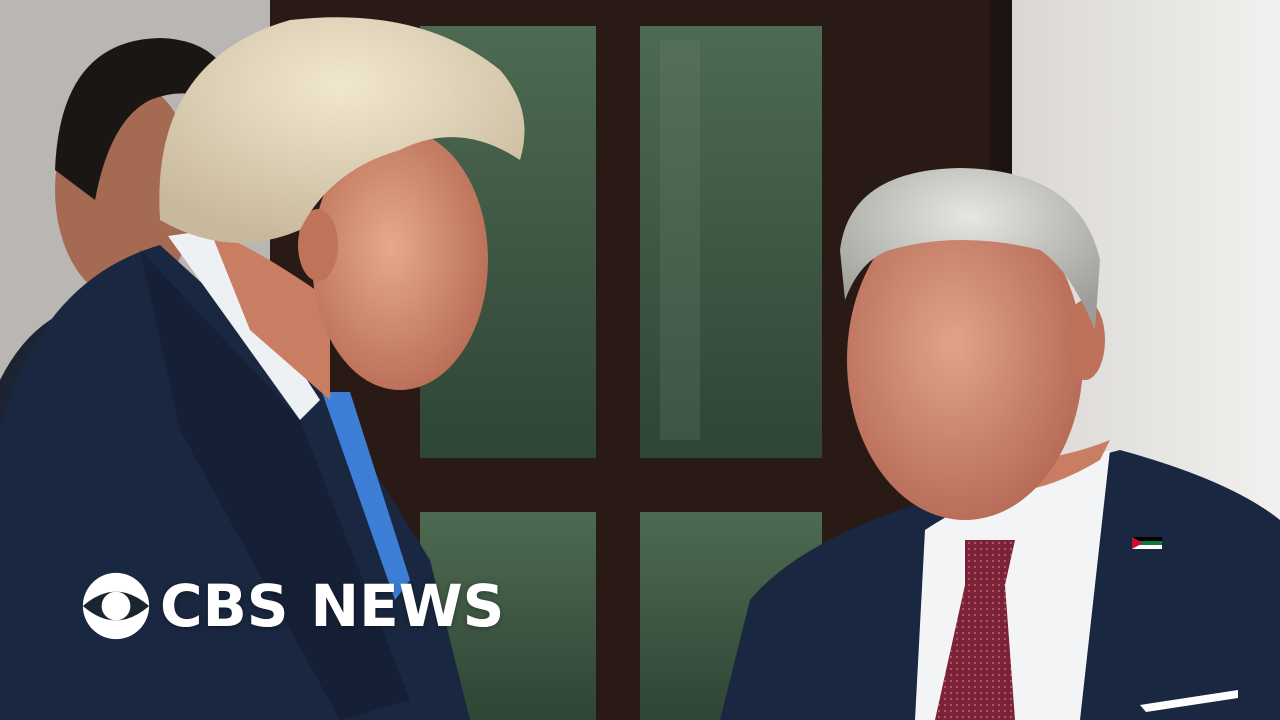  Describe the element at coordinates (292, 606) in the screenshot. I see `cbs-news-logo: CBS NEWS` at that location.